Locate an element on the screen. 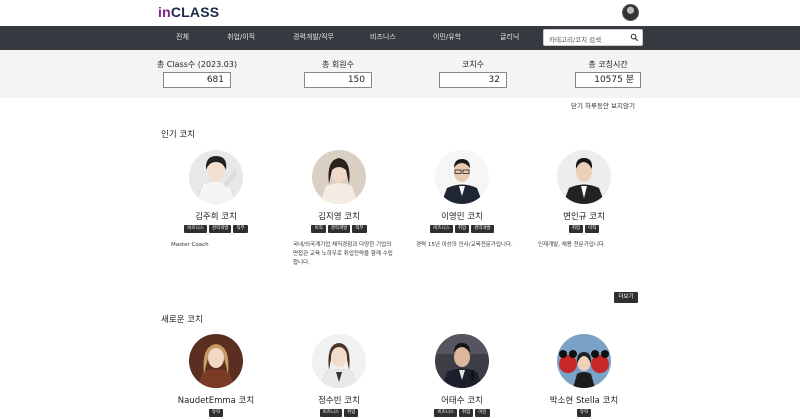  coach-tags: 비즈니스 경력개발 직무 is located at coordinates (216, 229).